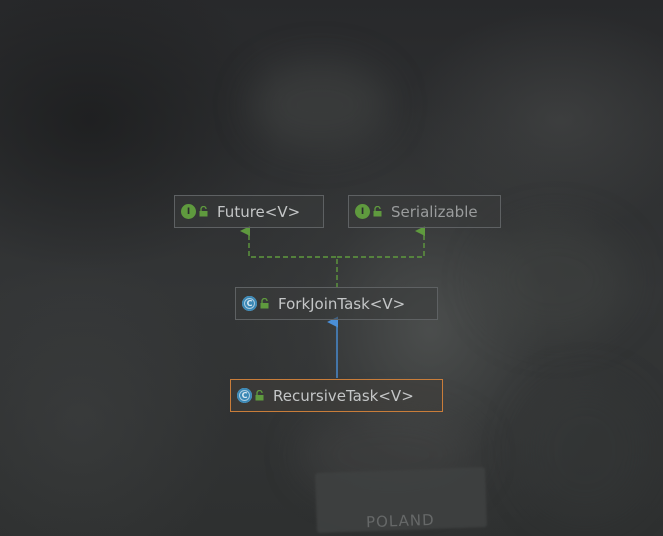  I want to click on node-forkjointask: C ForkJoinTask<V>, so click(336, 303).